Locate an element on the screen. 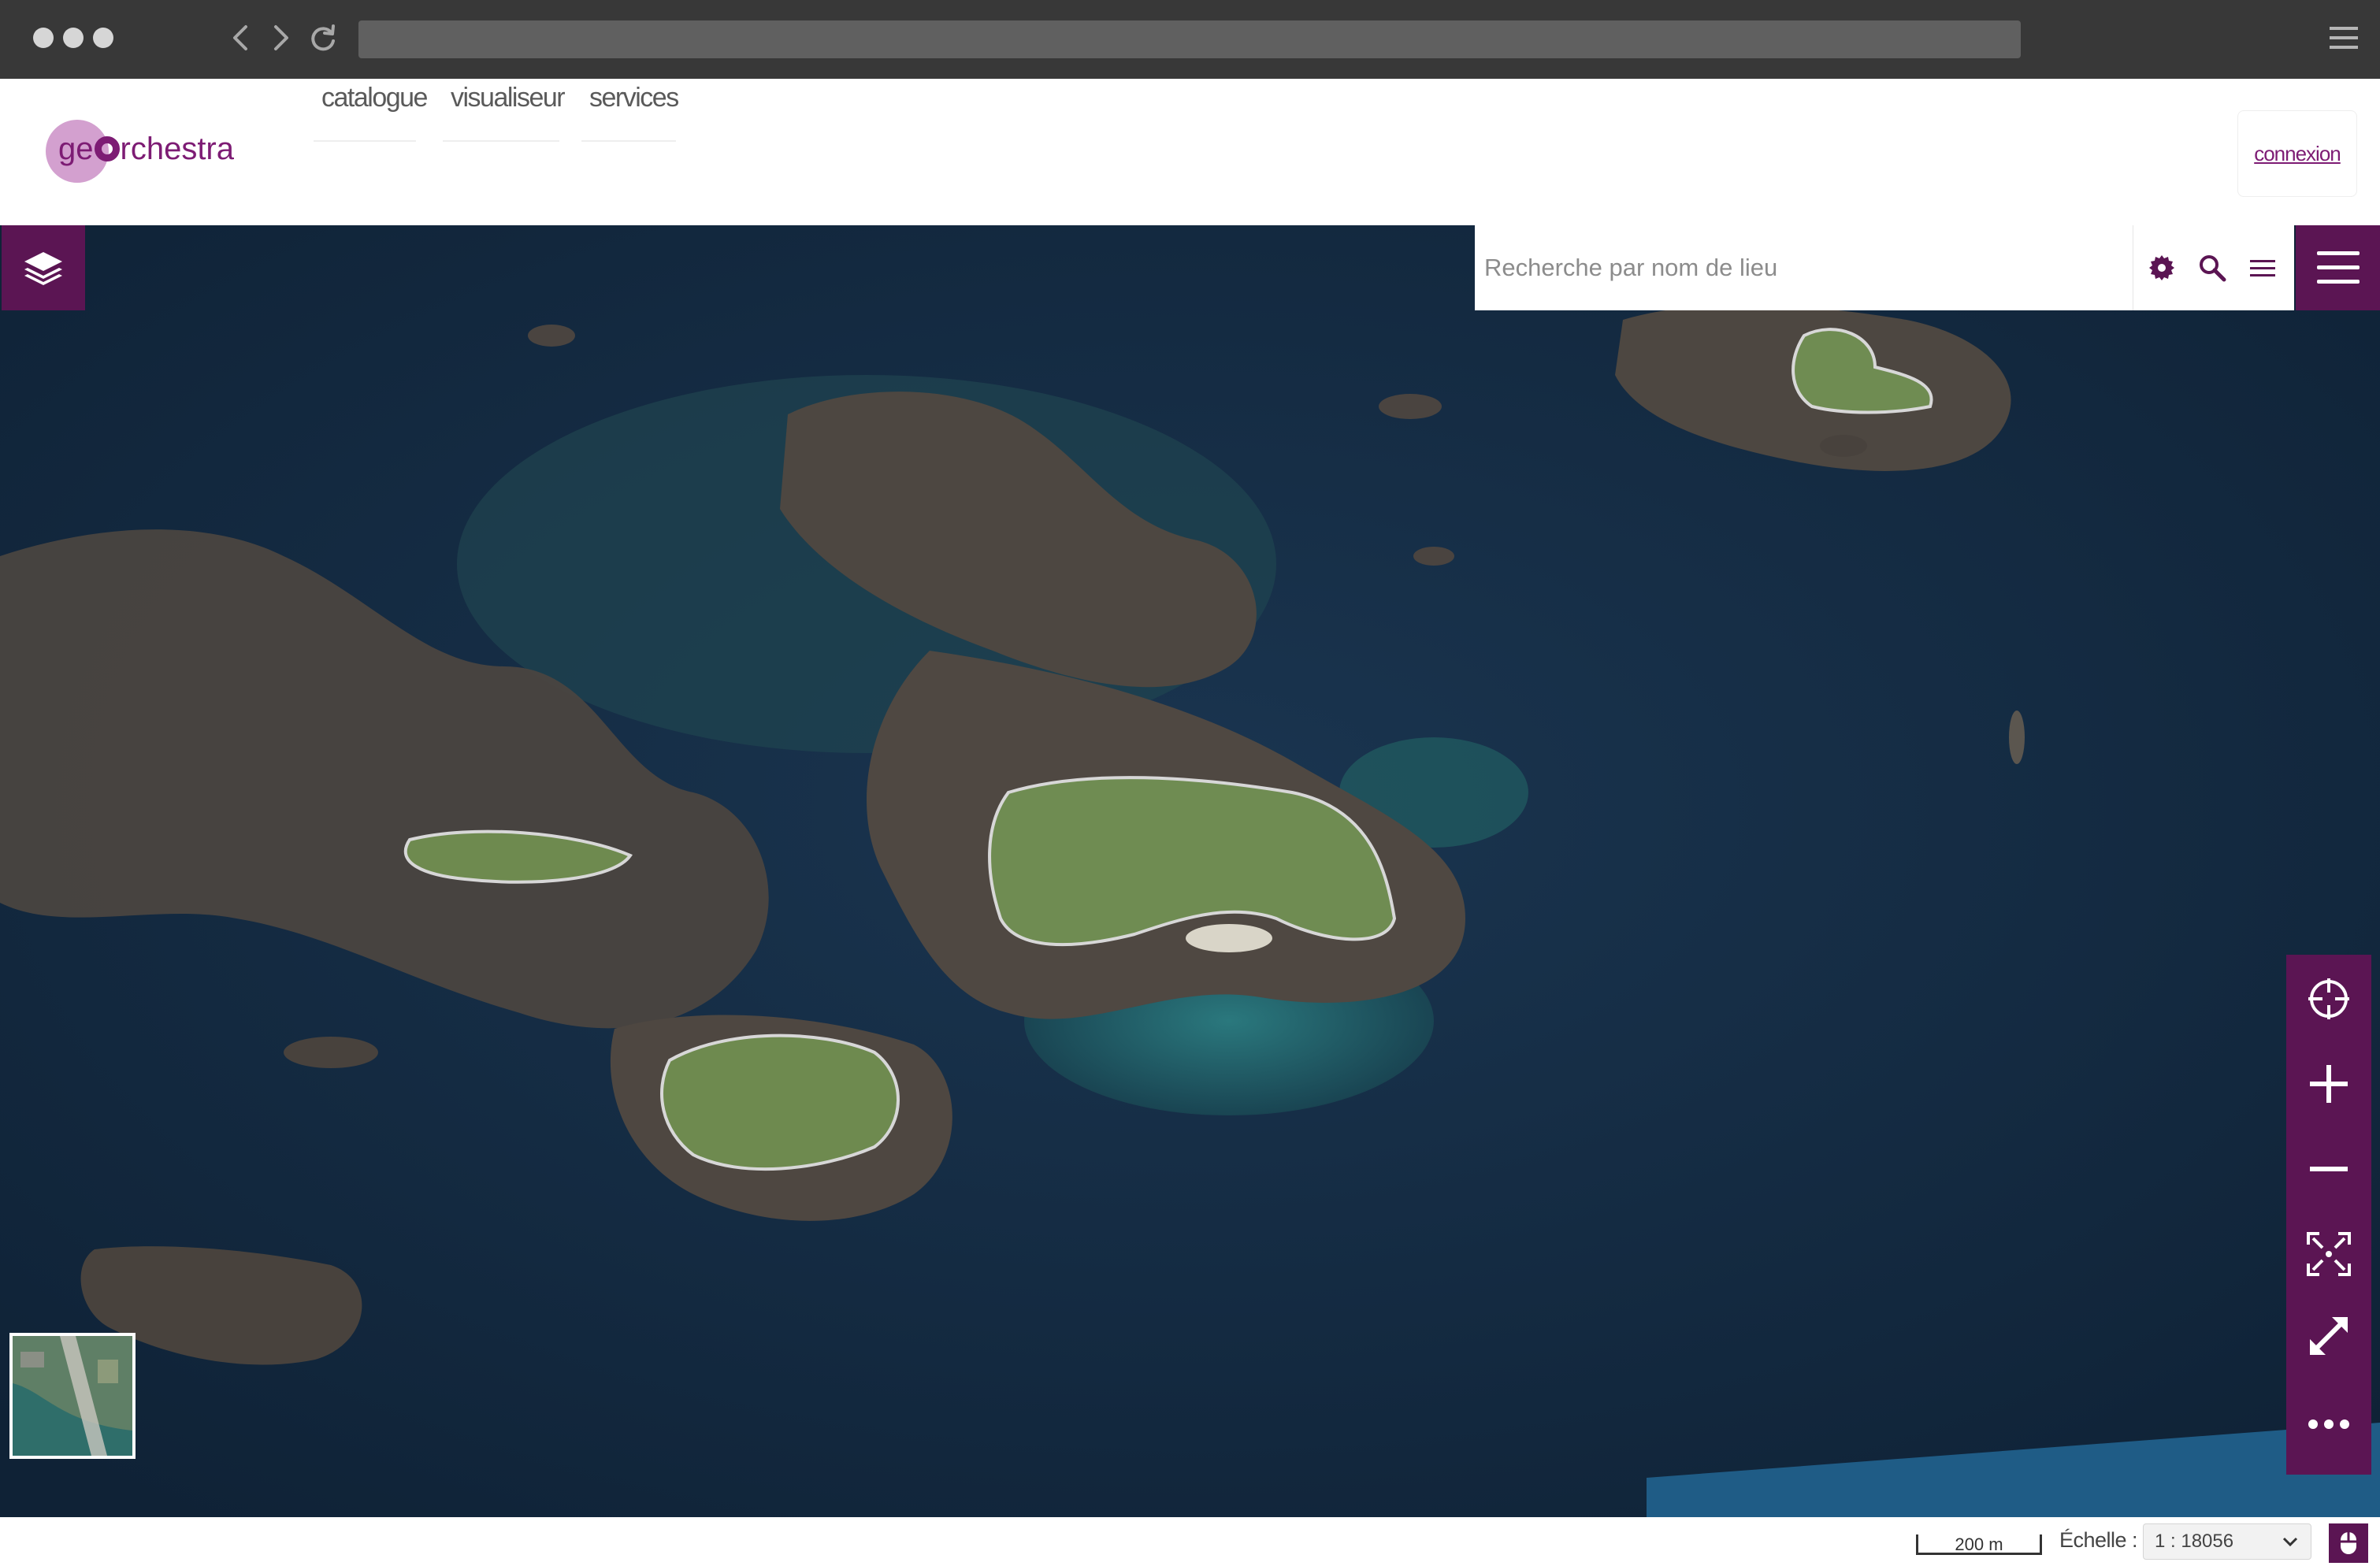  fullscreen-button is located at coordinates (2328, 1336).